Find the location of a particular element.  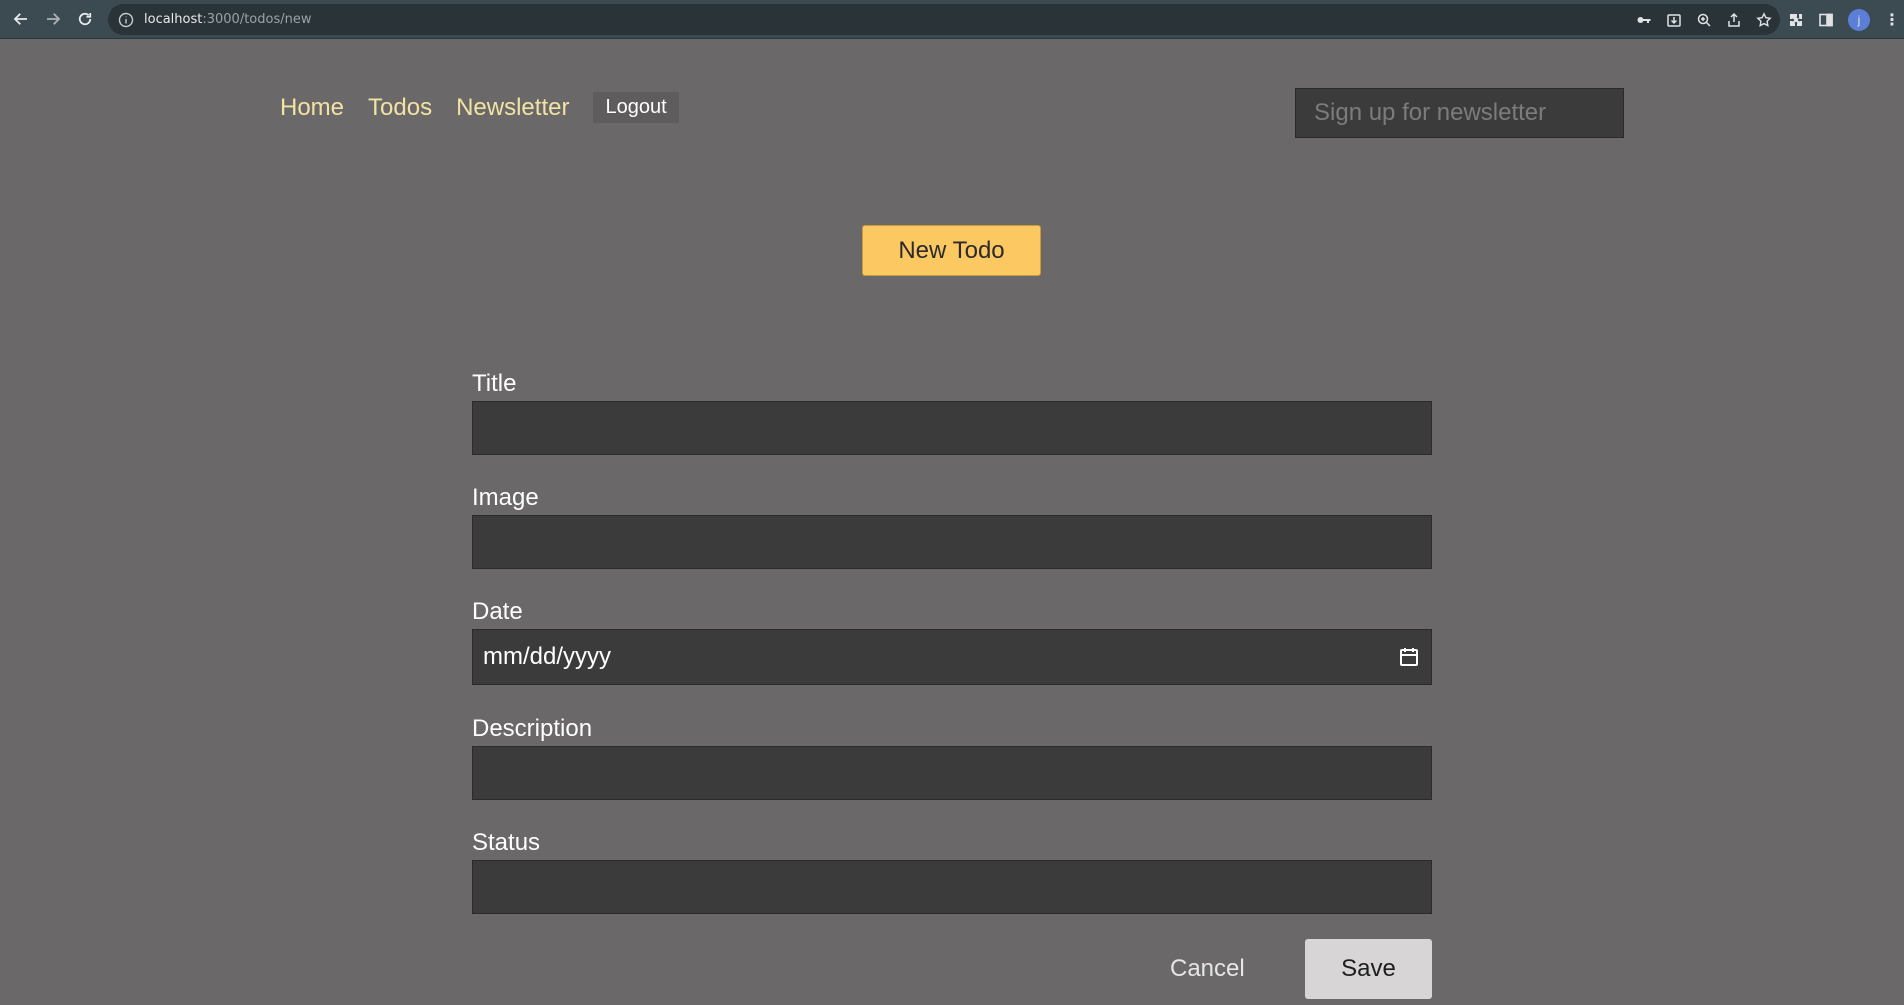

date-placeholder: mm/dd/yyyy is located at coordinates (547, 656).